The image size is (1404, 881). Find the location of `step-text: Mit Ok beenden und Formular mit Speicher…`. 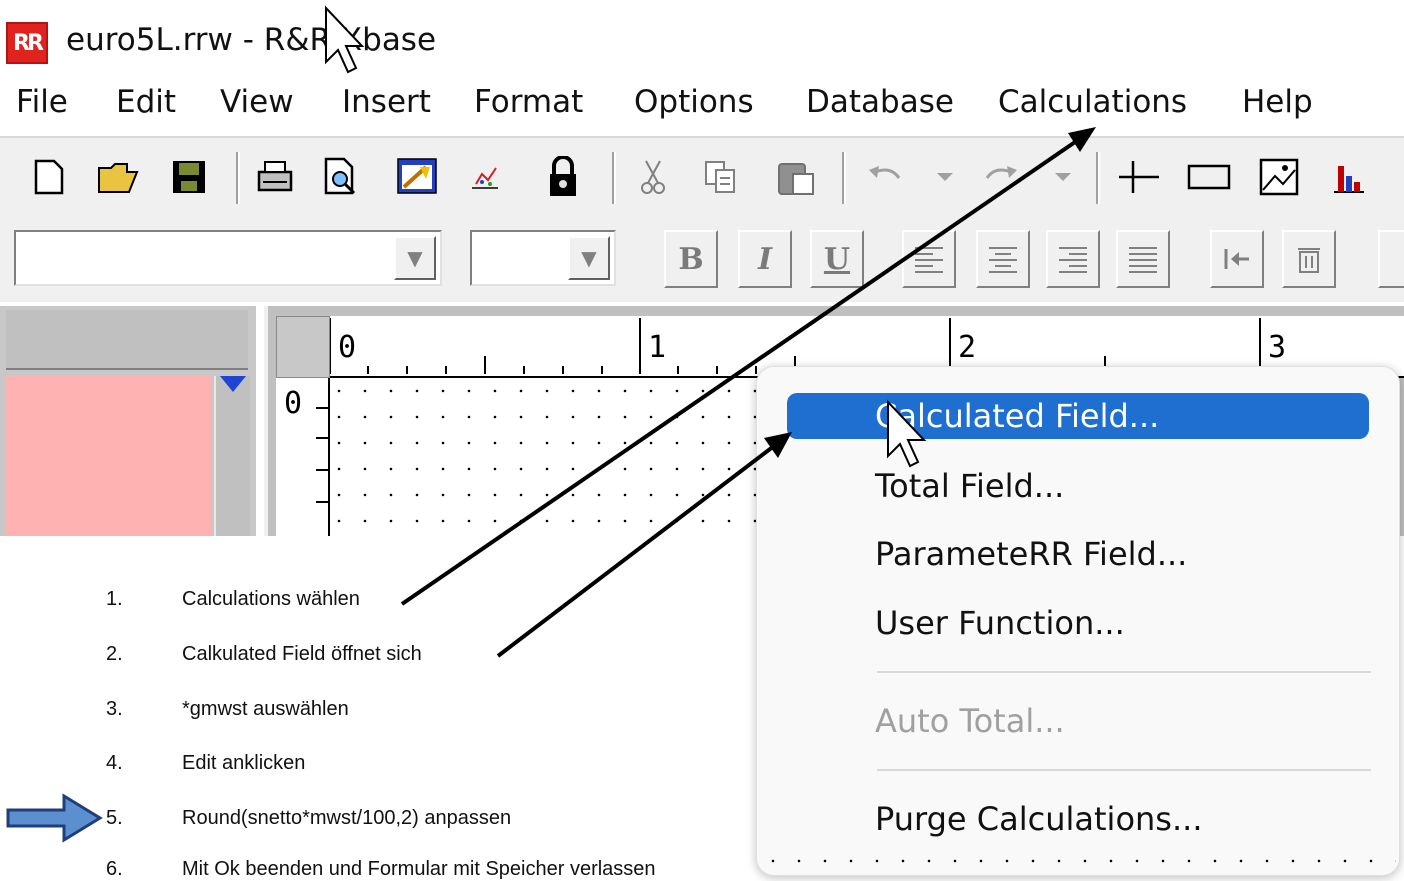

step-text: Mit Ok beenden und Formular mit Speicher… is located at coordinates (419, 869).